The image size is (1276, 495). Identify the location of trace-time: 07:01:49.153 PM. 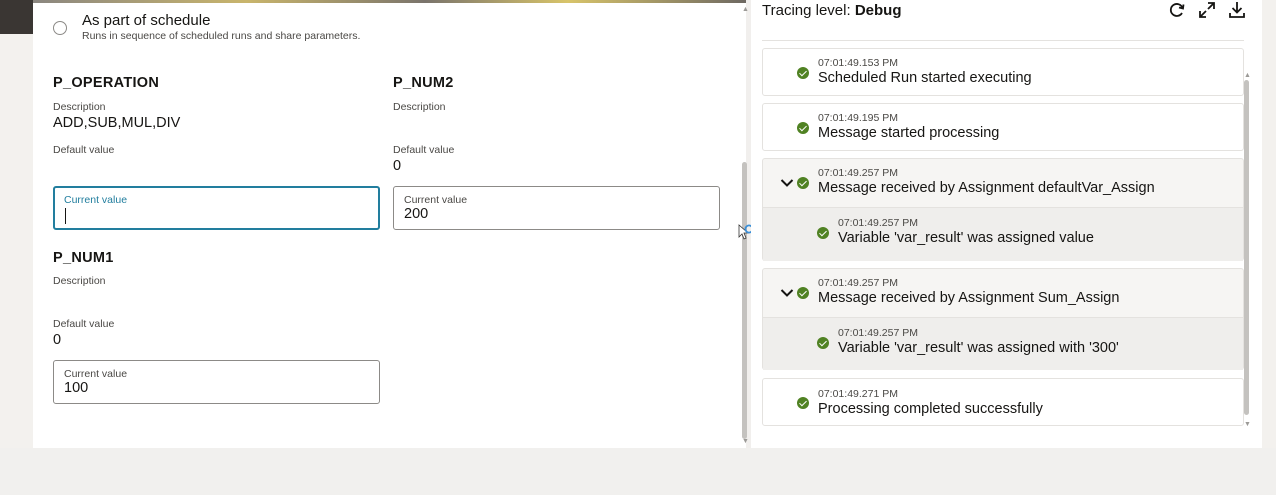
(858, 63).